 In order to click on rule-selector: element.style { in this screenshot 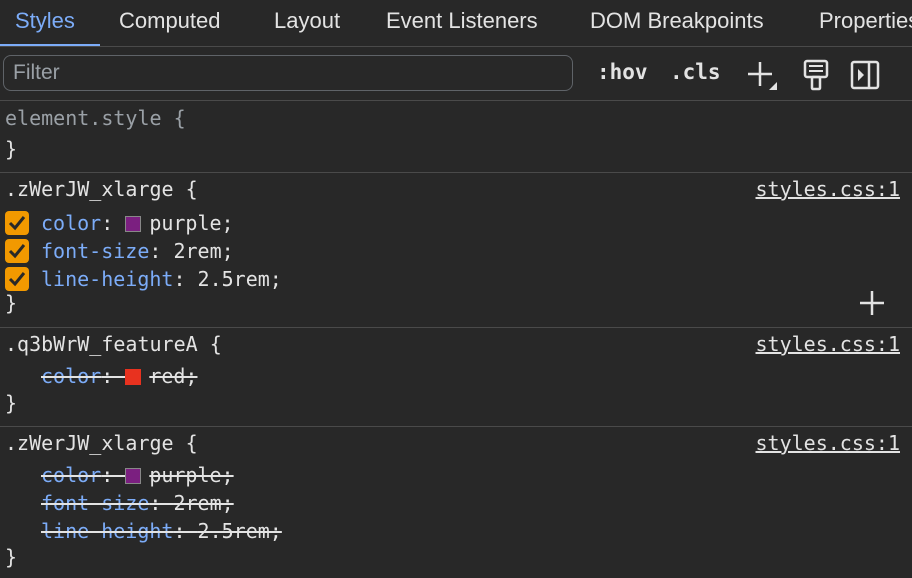, I will do `click(95, 118)`.